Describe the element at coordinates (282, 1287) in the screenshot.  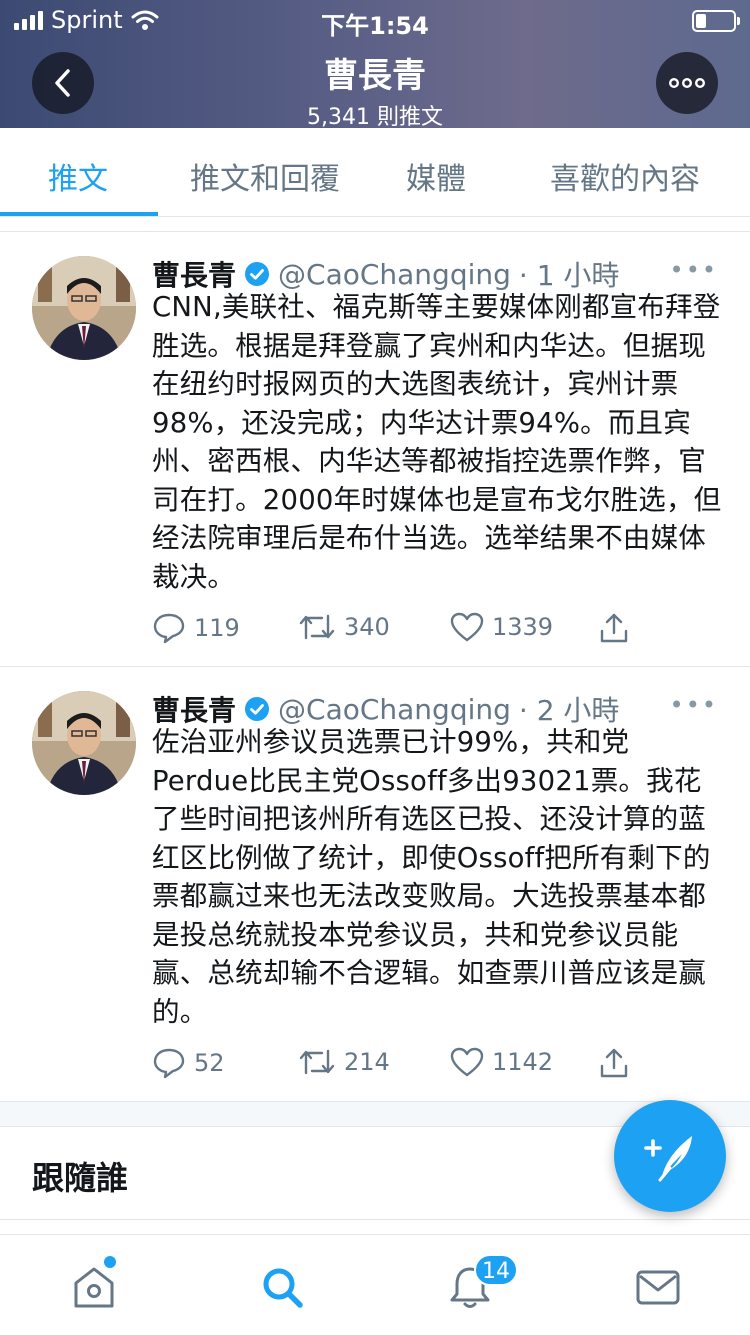
I see `search-icon` at that location.